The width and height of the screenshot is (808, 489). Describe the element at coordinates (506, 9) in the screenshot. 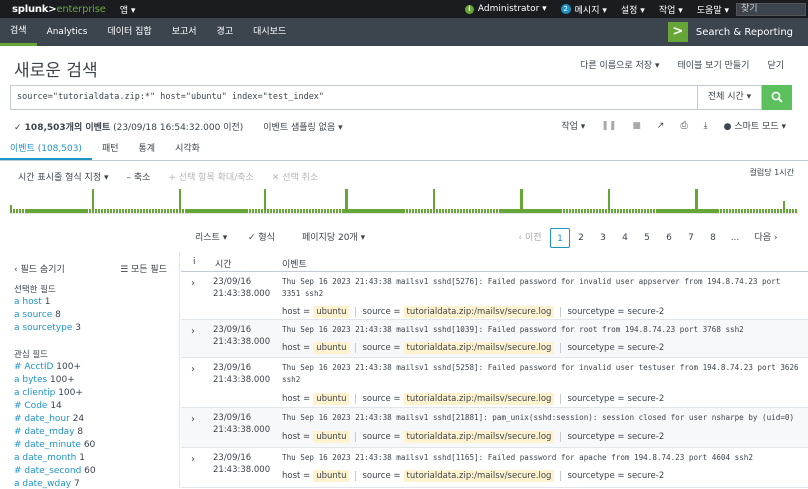

I see `user-menu: i Administrator ▾` at that location.